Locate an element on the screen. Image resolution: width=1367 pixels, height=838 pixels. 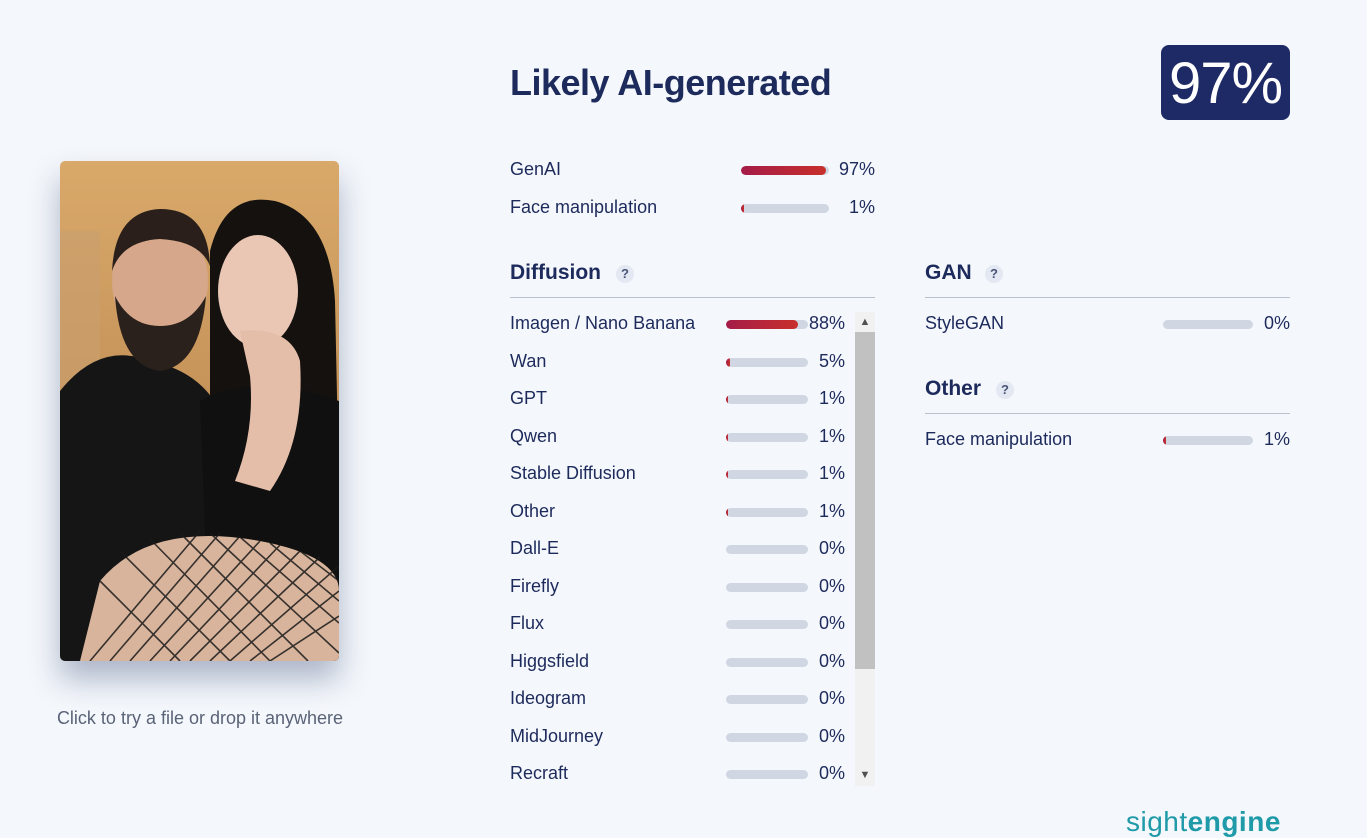
score-row: Other 1% is located at coordinates (682, 513).